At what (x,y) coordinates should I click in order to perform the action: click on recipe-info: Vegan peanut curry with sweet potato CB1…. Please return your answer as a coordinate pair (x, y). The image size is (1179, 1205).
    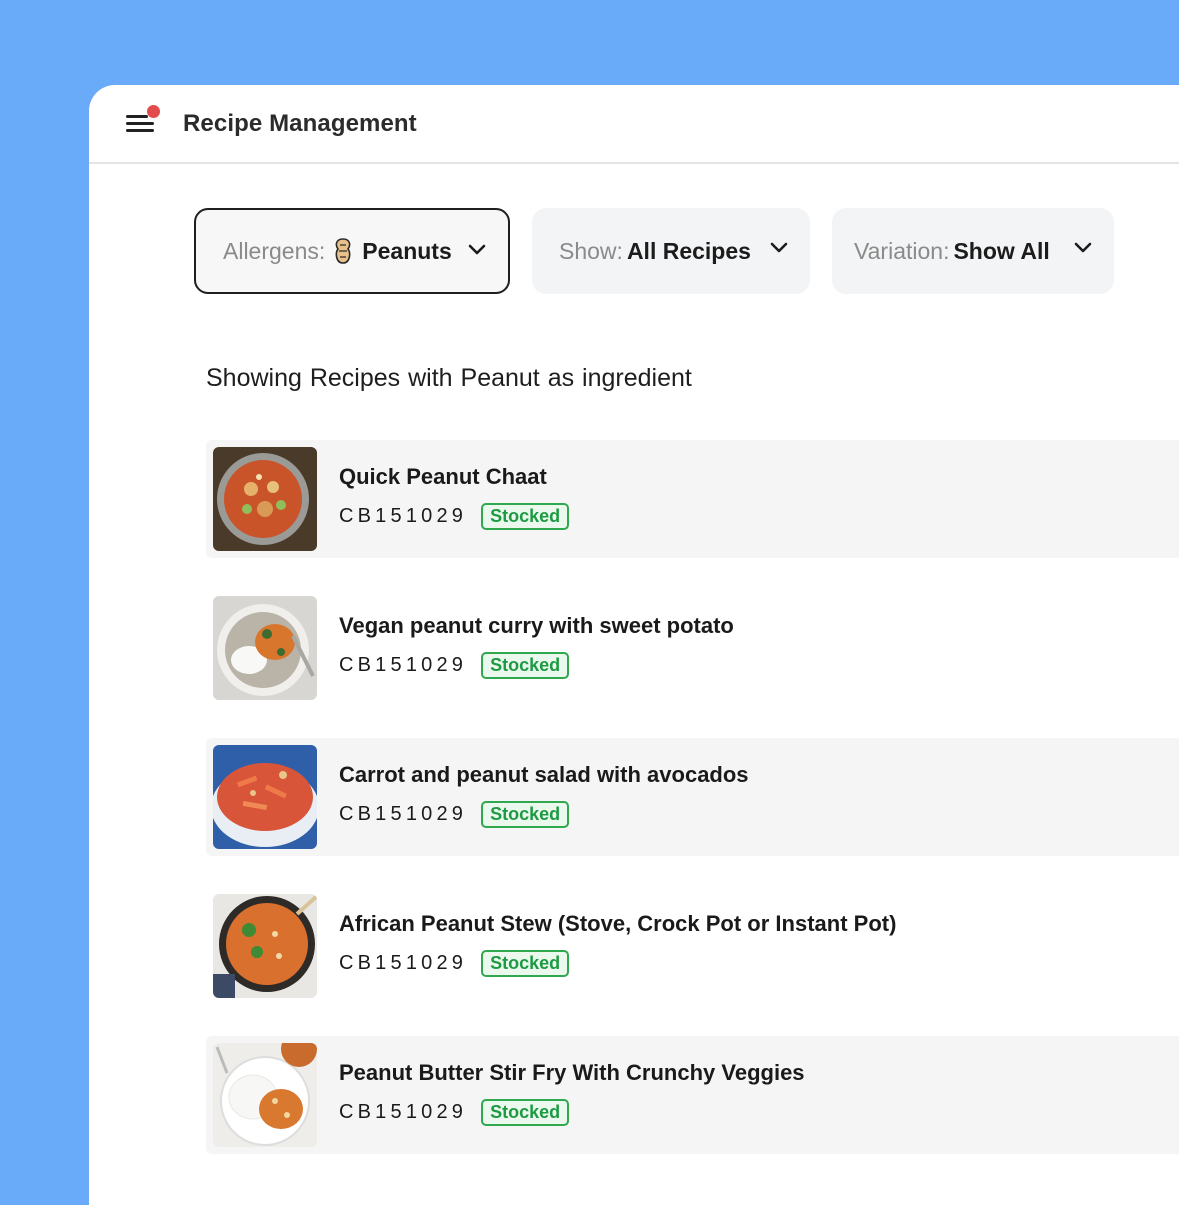
    Looking at the image, I should click on (536, 646).